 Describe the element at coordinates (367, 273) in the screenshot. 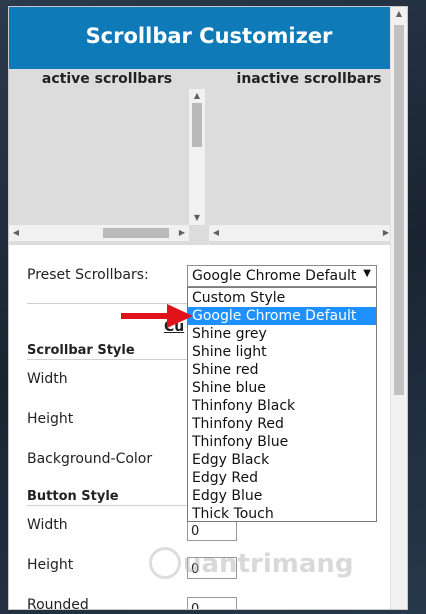

I see `chevron-down-icon: ▼` at that location.